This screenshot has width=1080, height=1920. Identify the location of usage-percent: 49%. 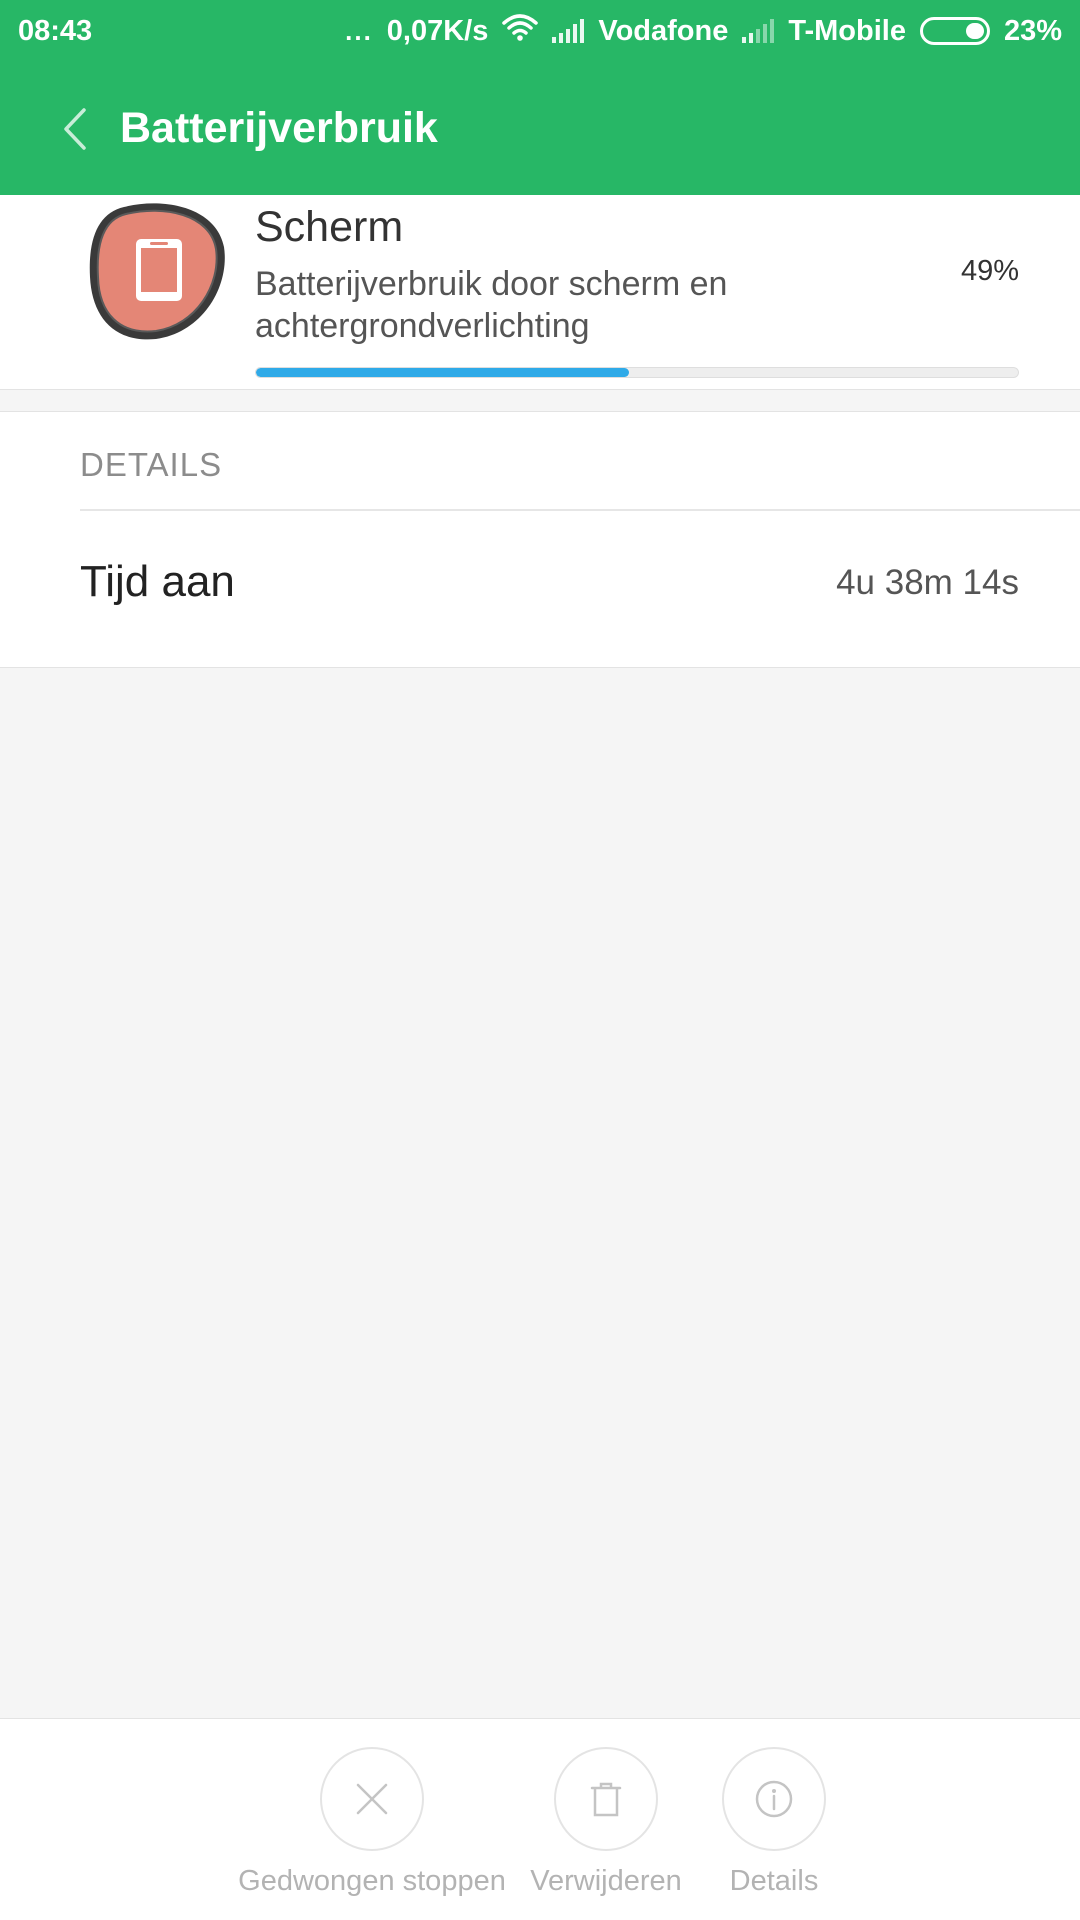
(989, 271).